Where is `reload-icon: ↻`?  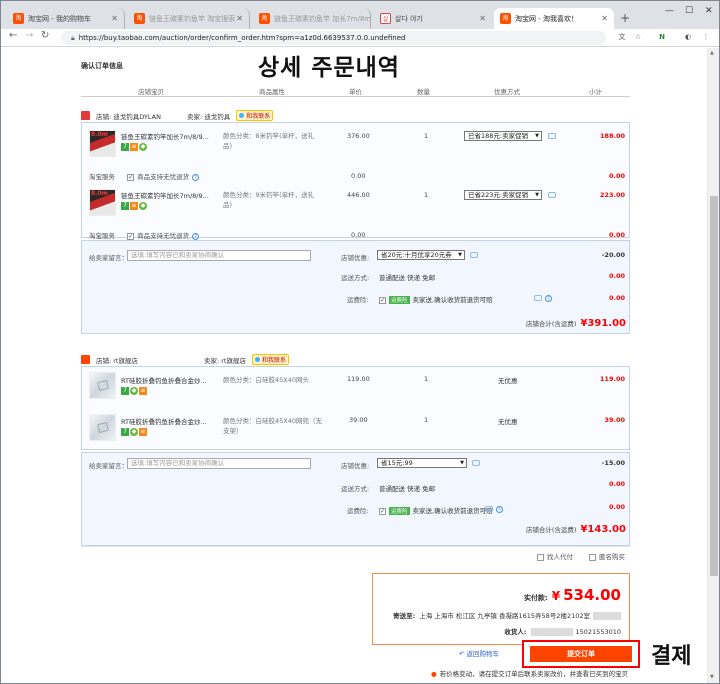 reload-icon: ↻ is located at coordinates (45, 35).